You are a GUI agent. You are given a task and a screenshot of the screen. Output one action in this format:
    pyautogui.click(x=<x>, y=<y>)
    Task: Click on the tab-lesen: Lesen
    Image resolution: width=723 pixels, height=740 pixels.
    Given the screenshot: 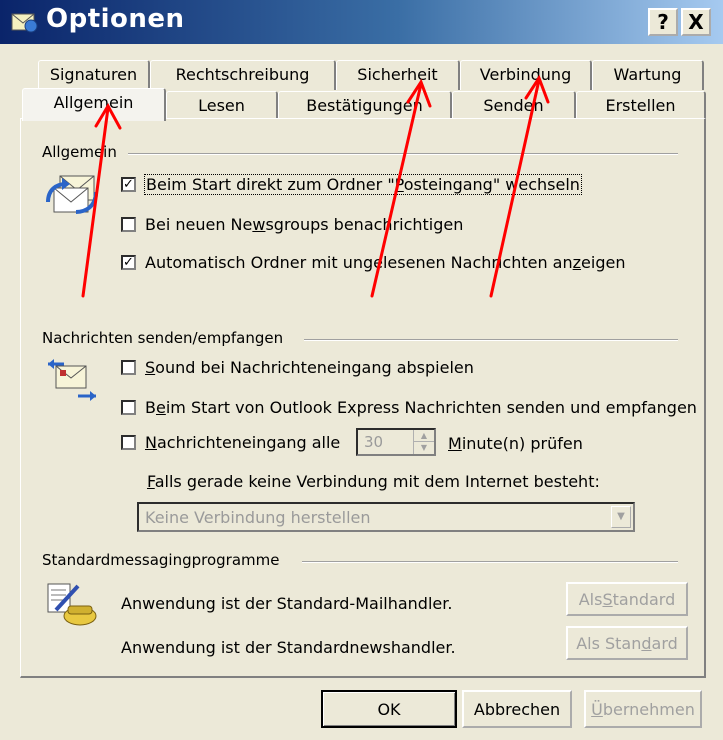 What is the action you would take?
    pyautogui.click(x=222, y=105)
    